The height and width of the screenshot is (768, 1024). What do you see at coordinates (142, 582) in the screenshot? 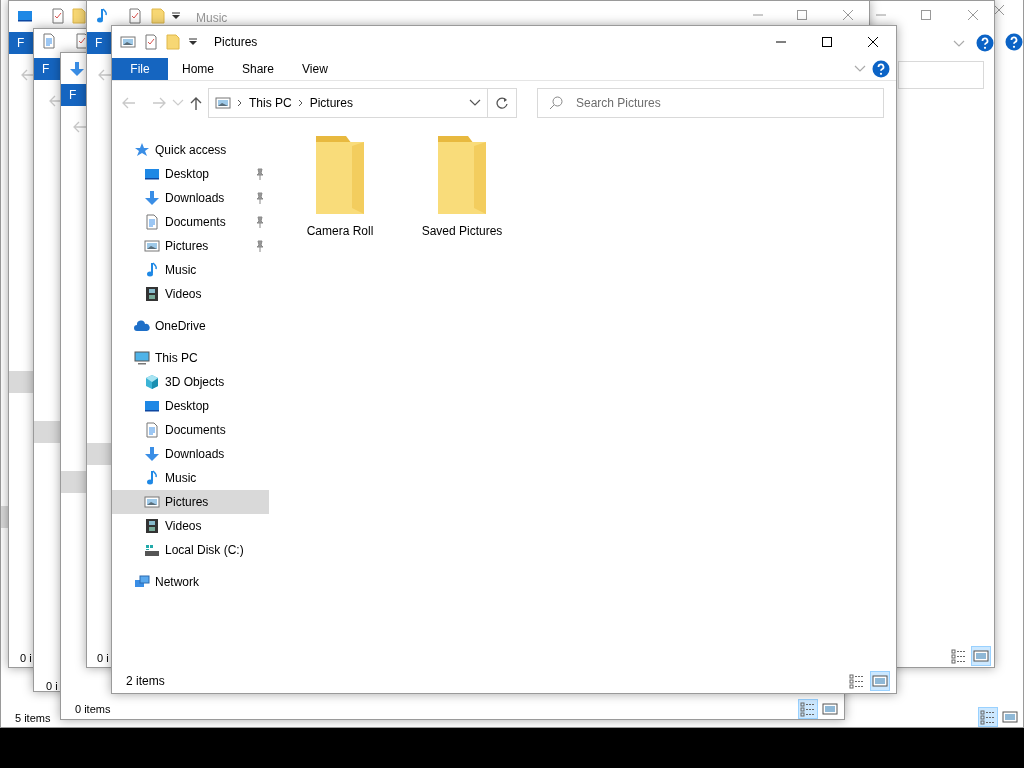
I see `network-icon` at bounding box center [142, 582].